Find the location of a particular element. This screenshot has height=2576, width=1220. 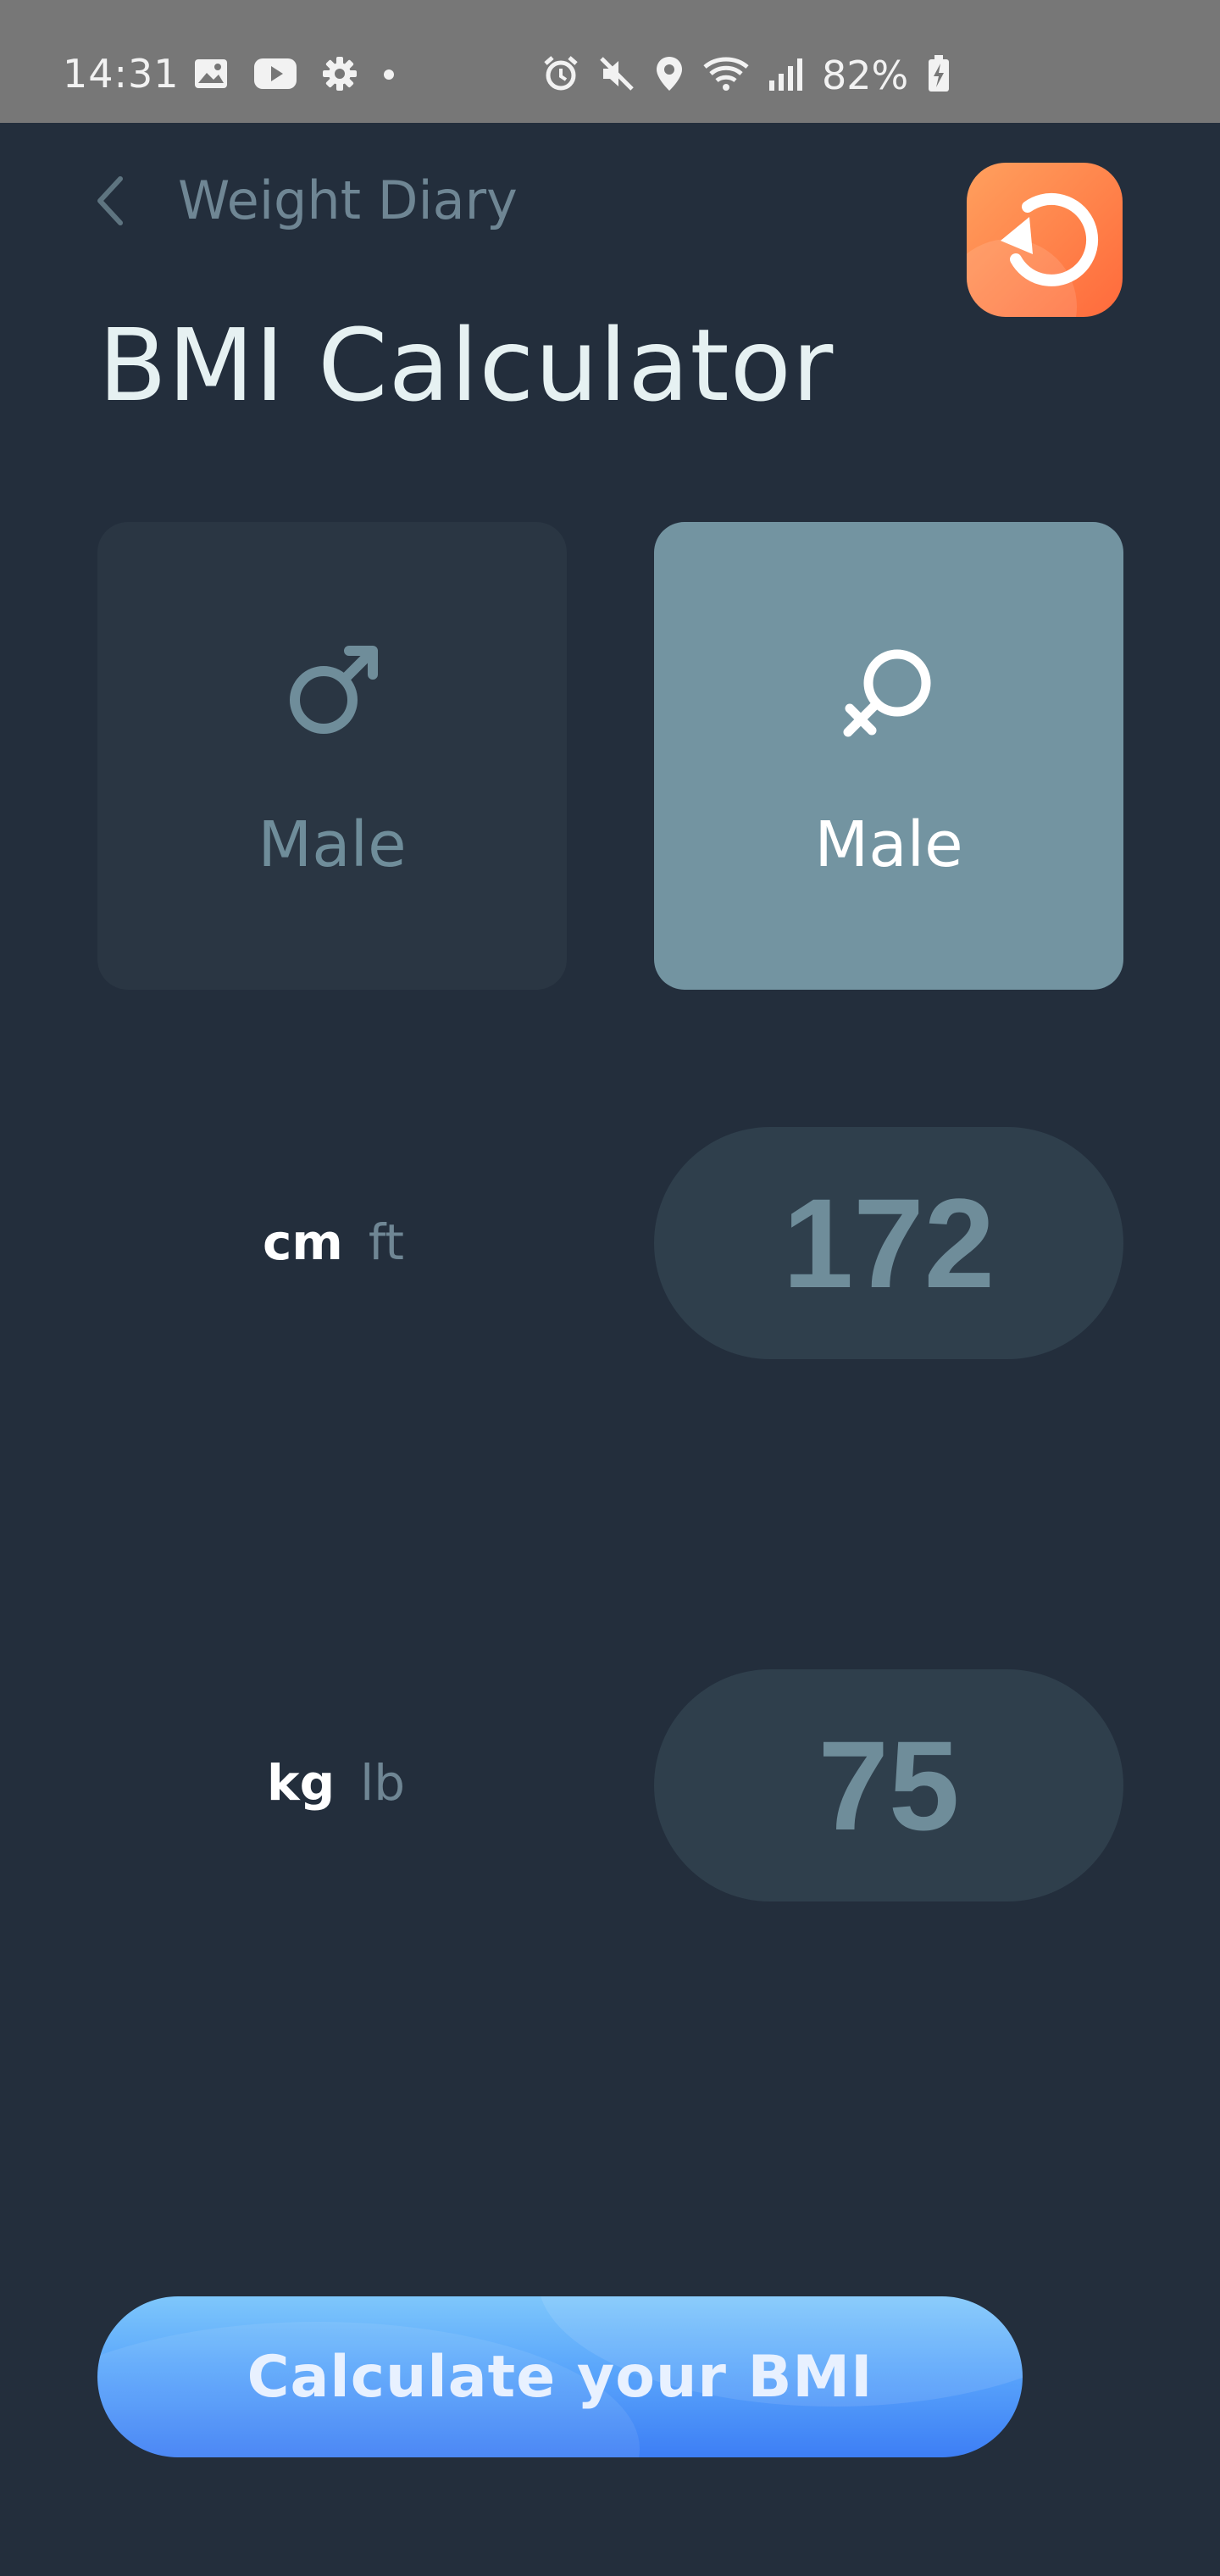

weight-unit-kg: kg is located at coordinates (301, 1783).